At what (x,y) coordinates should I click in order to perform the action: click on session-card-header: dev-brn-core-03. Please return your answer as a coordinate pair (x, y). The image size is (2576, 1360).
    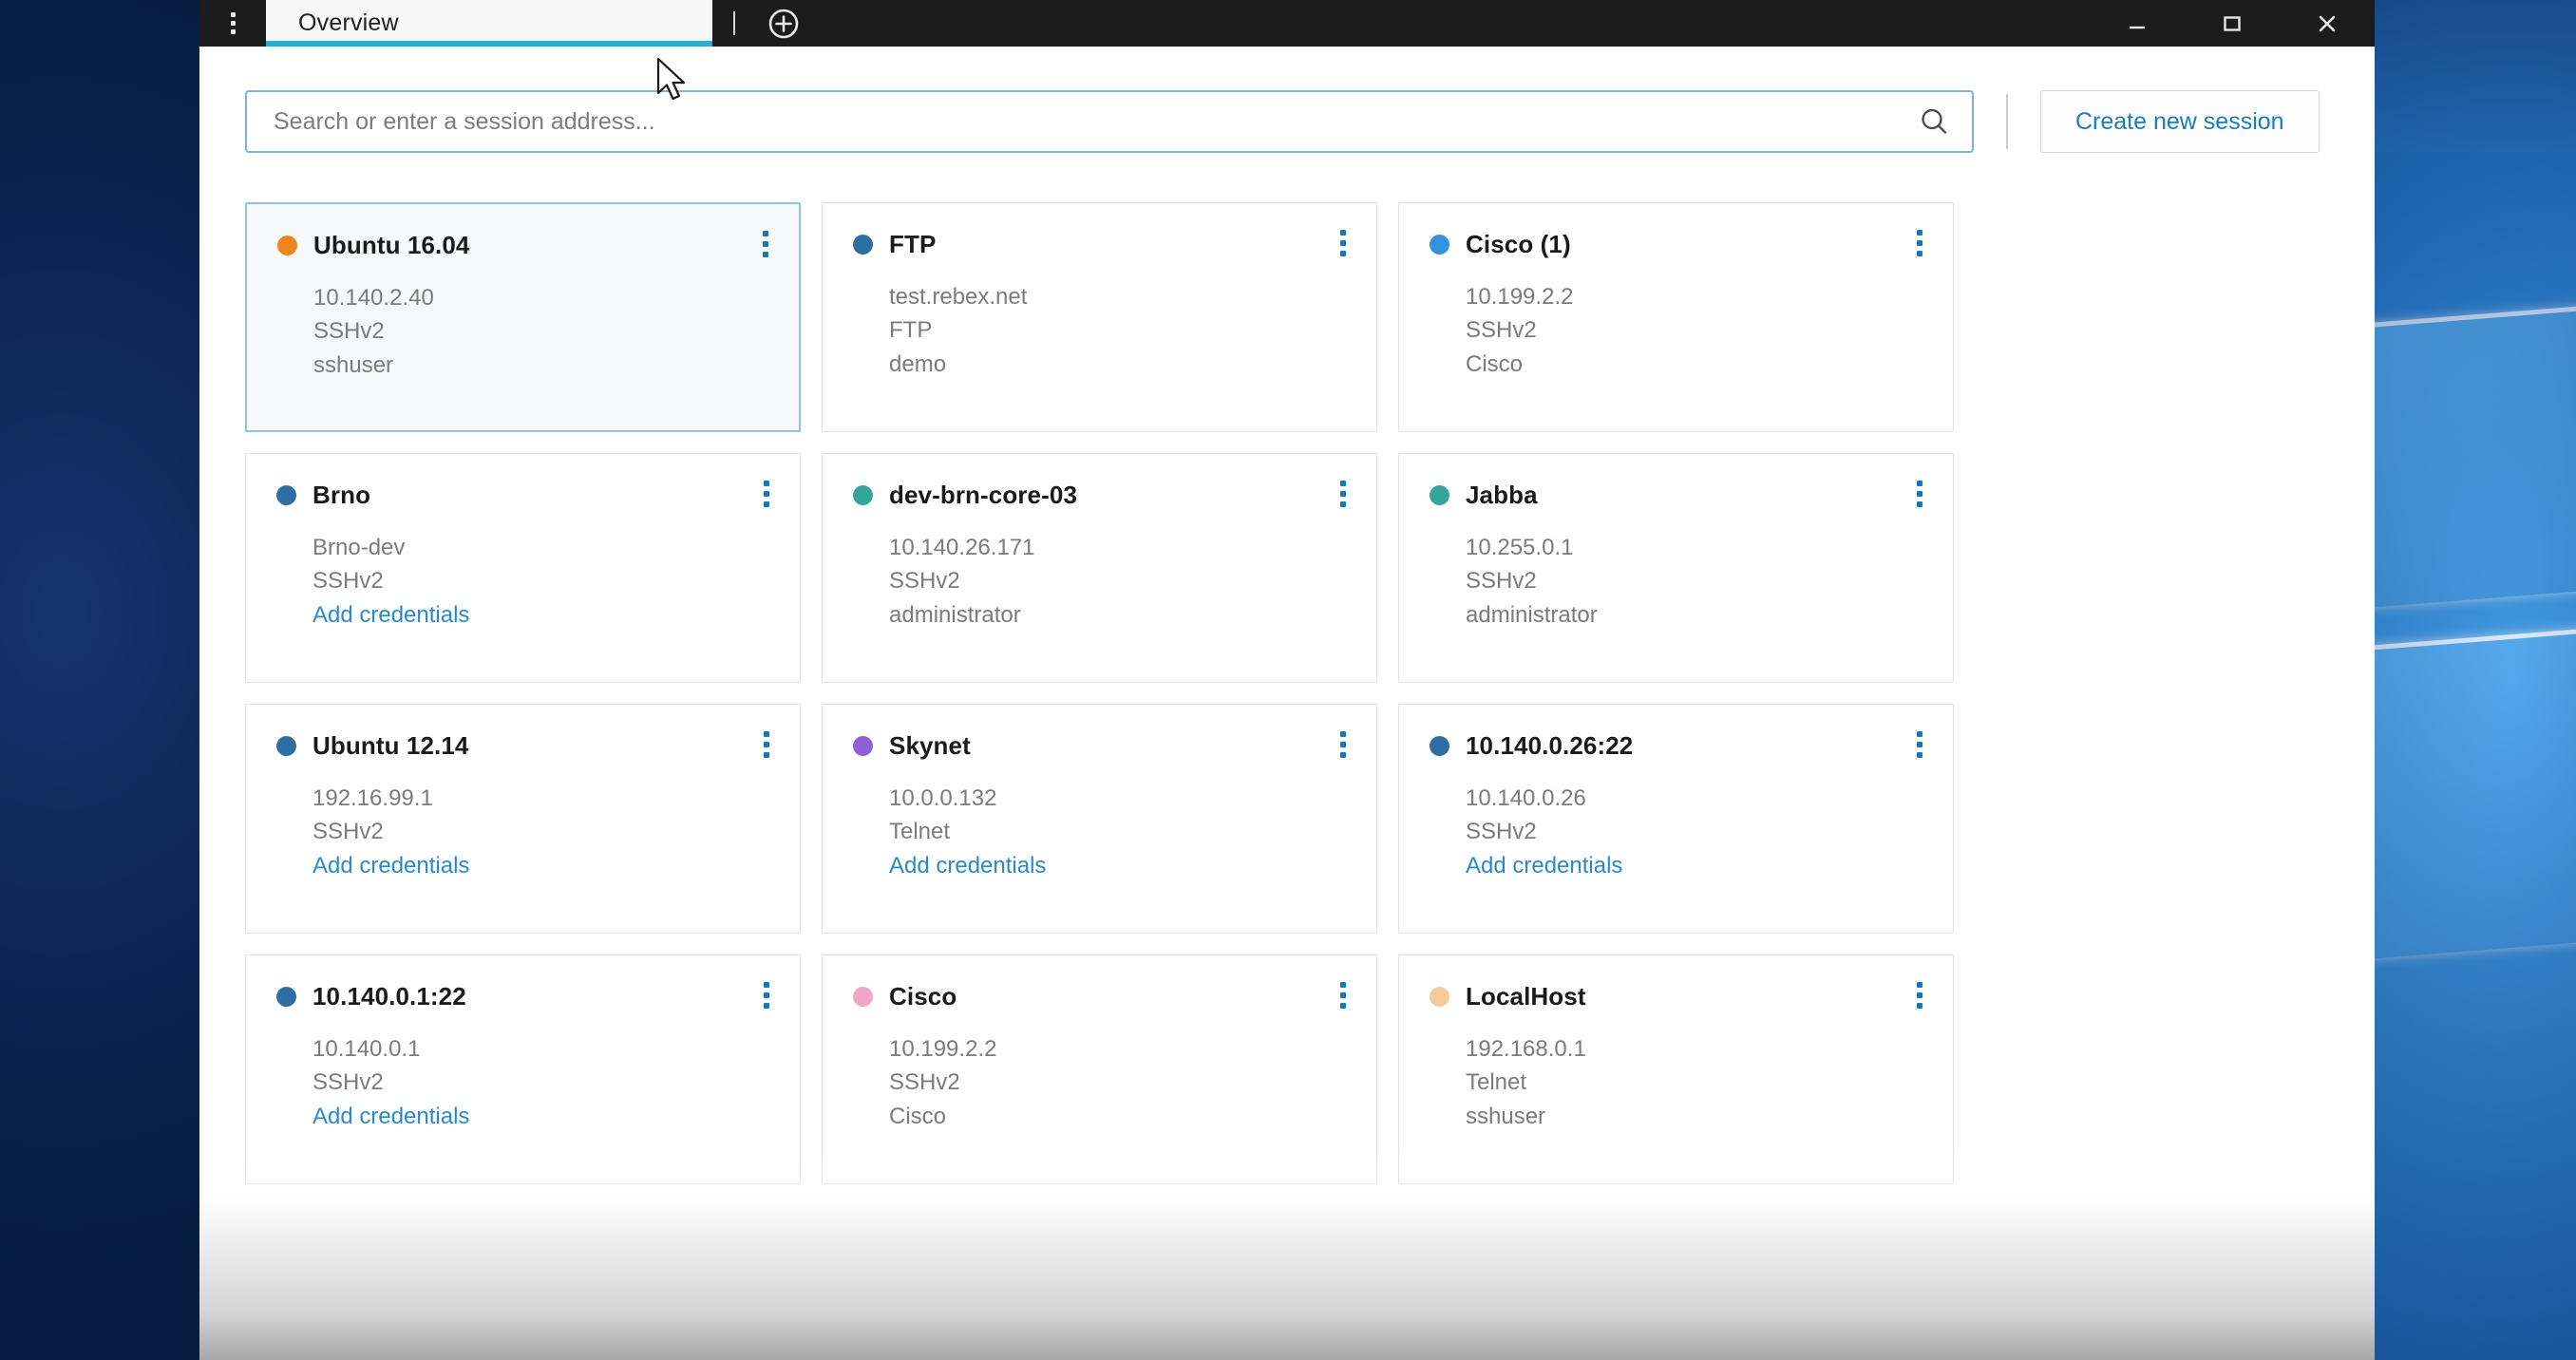
    Looking at the image, I should click on (1100, 495).